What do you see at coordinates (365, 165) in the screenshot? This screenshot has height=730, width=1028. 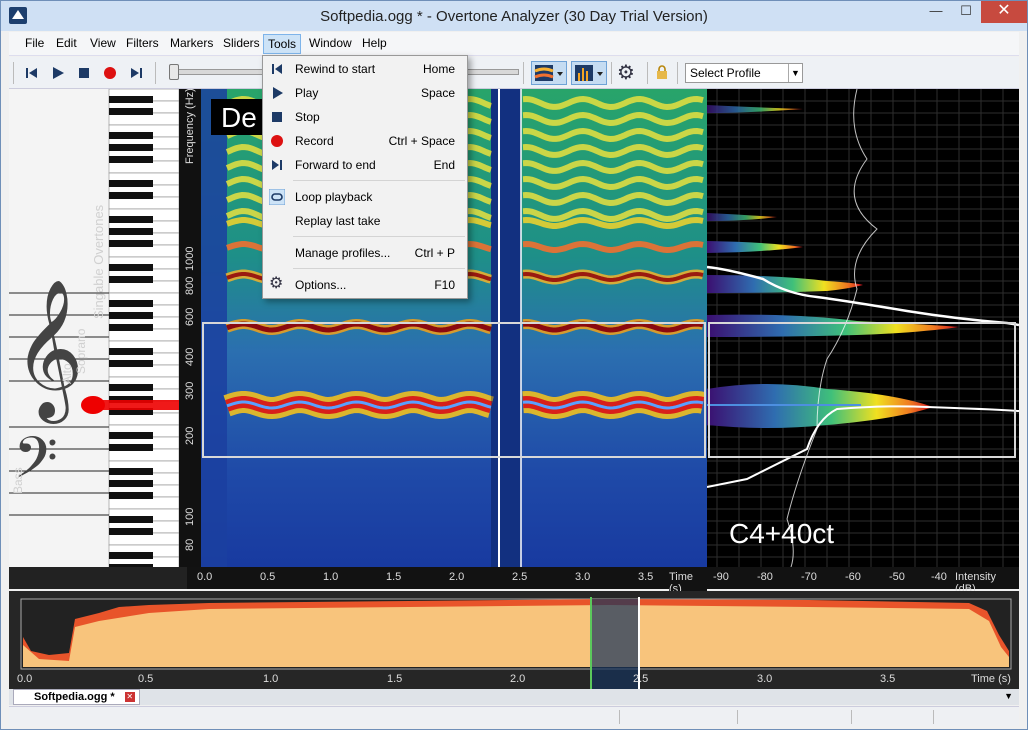 I see `menu-item-forward-to-end: Forward to end End` at bounding box center [365, 165].